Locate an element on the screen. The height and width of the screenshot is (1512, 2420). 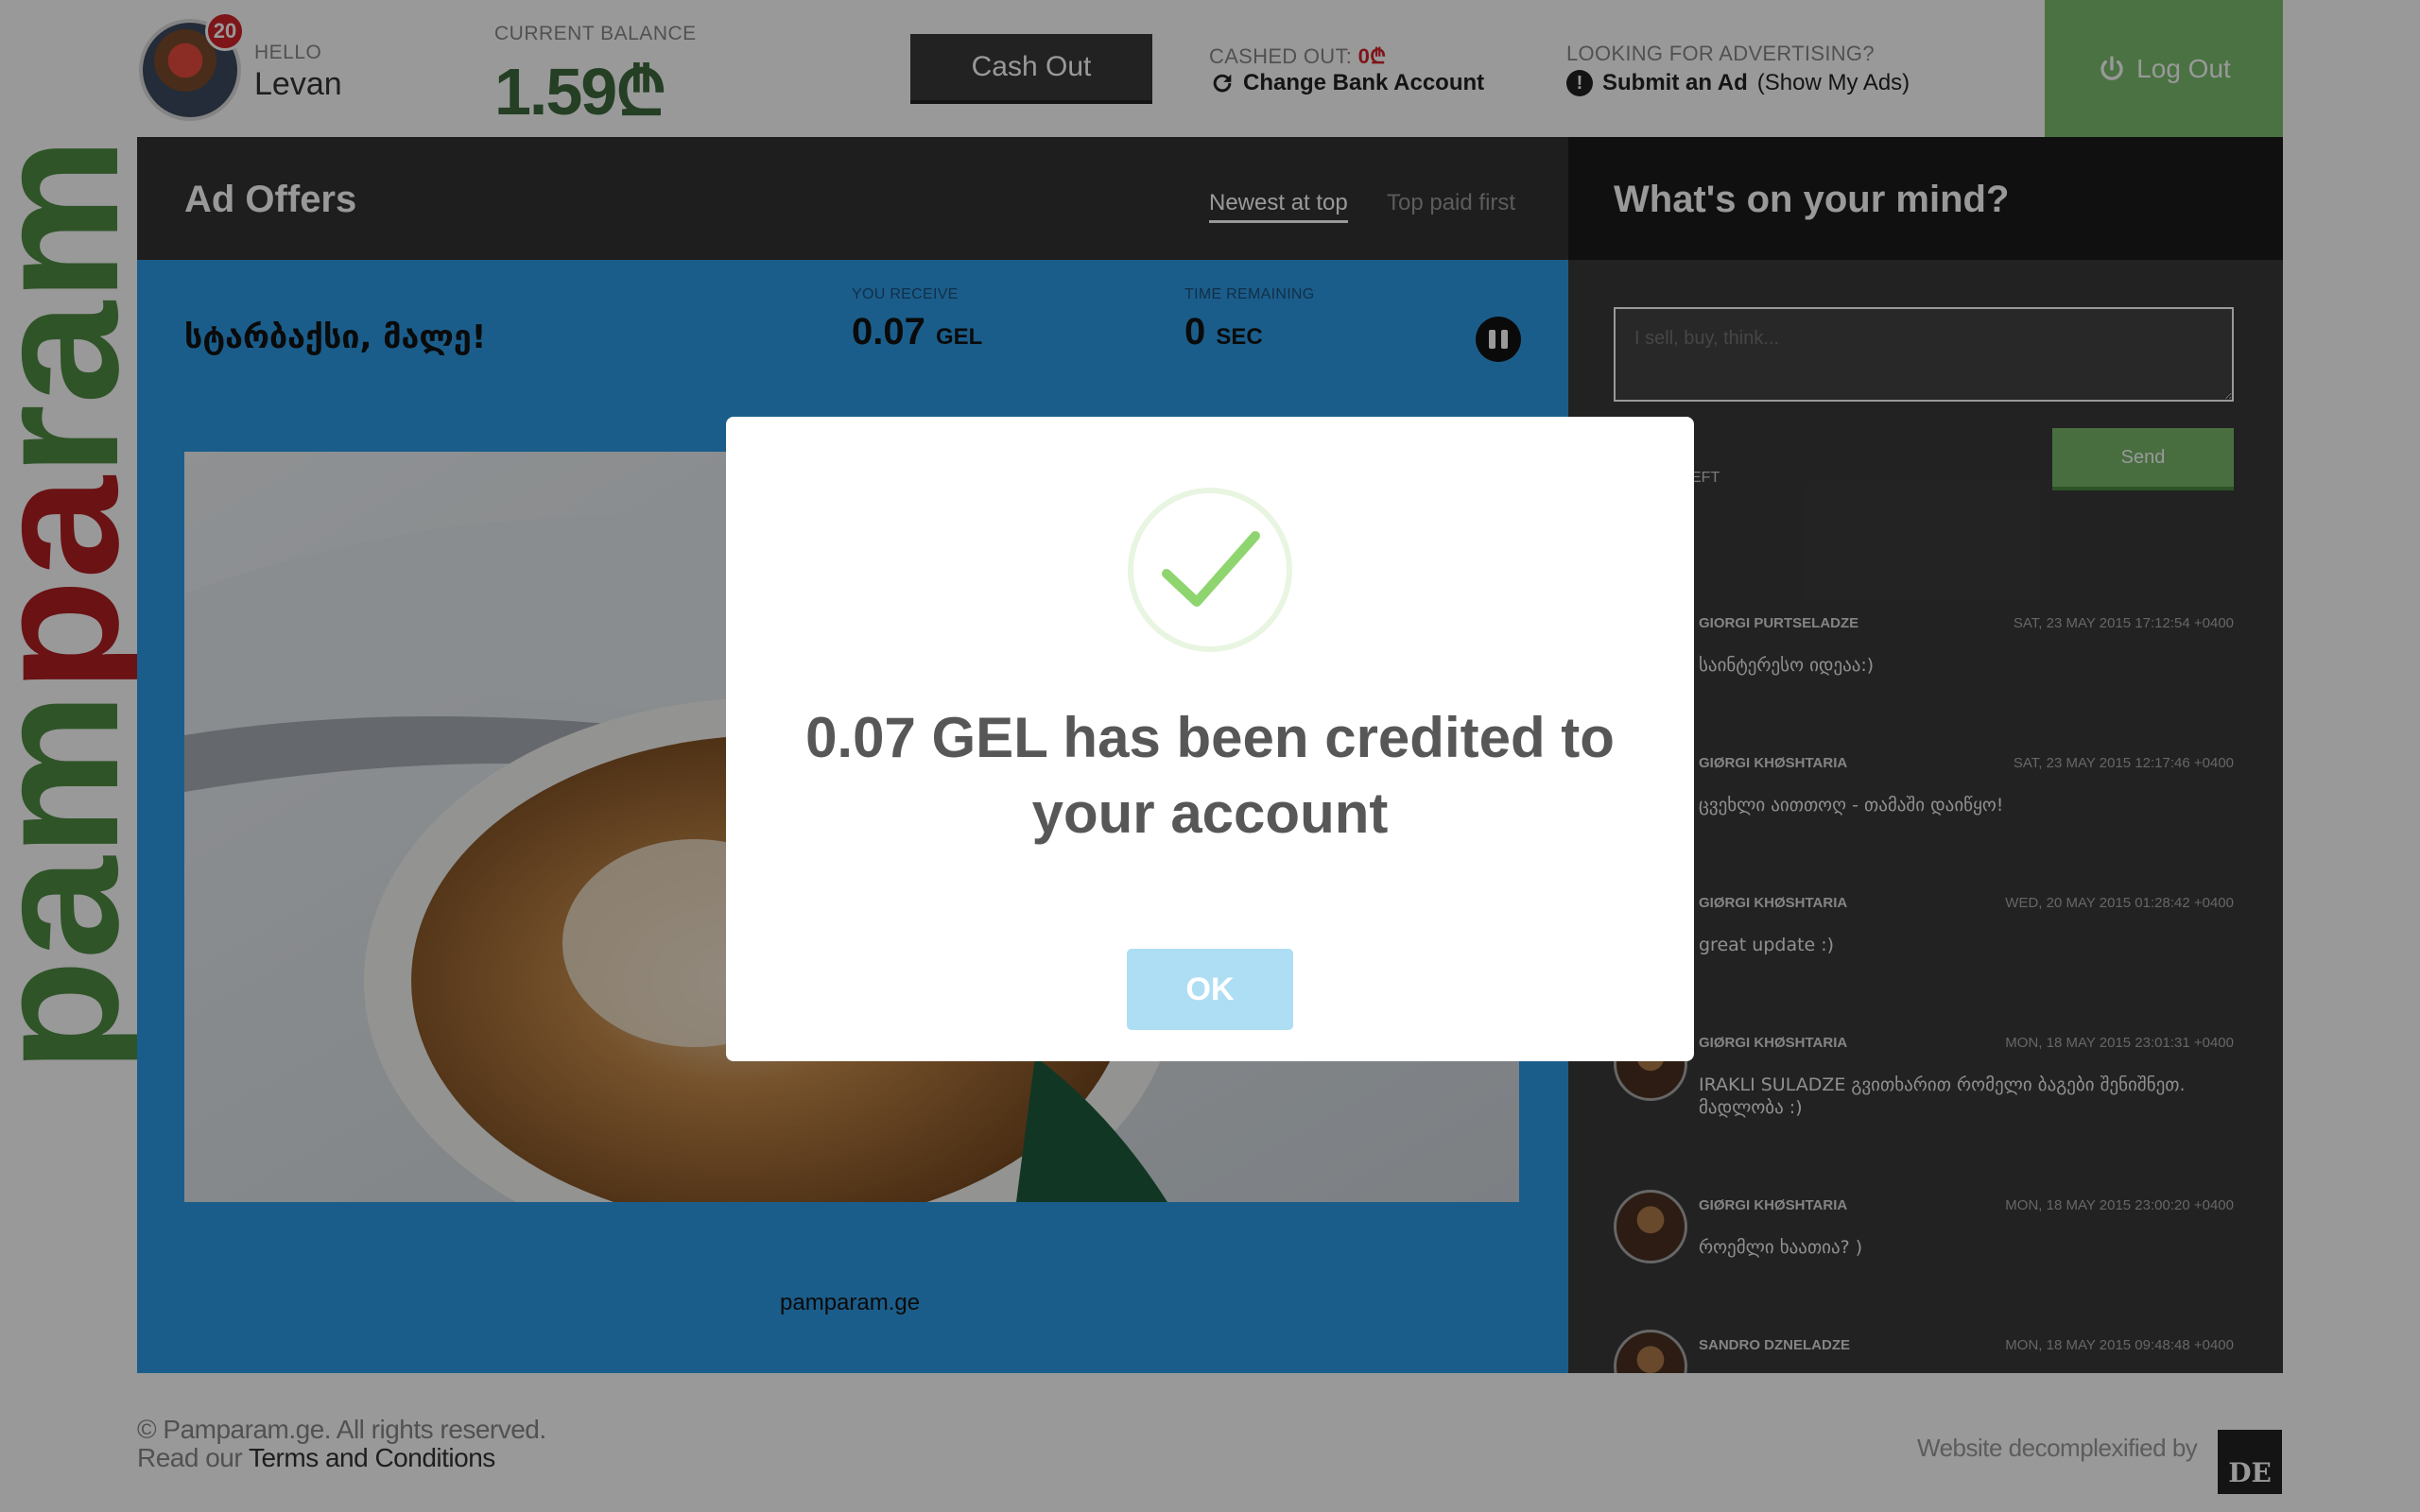
checkmark-icon is located at coordinates (1210, 570).